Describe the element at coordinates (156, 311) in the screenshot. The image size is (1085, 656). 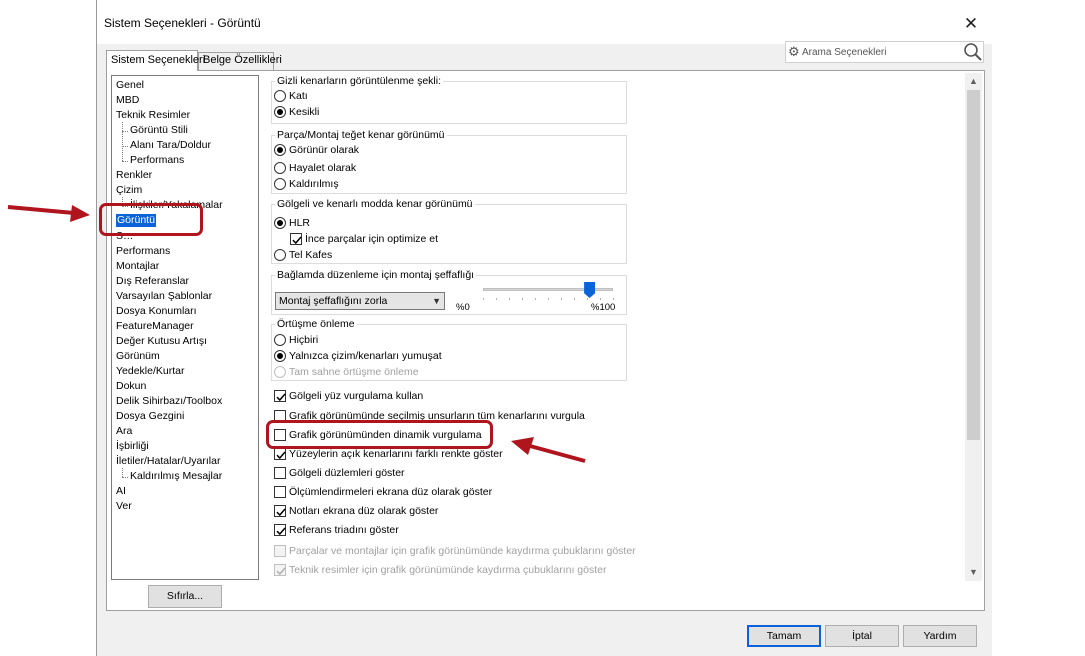
I see `tree-item: Dosya Konumları` at that location.